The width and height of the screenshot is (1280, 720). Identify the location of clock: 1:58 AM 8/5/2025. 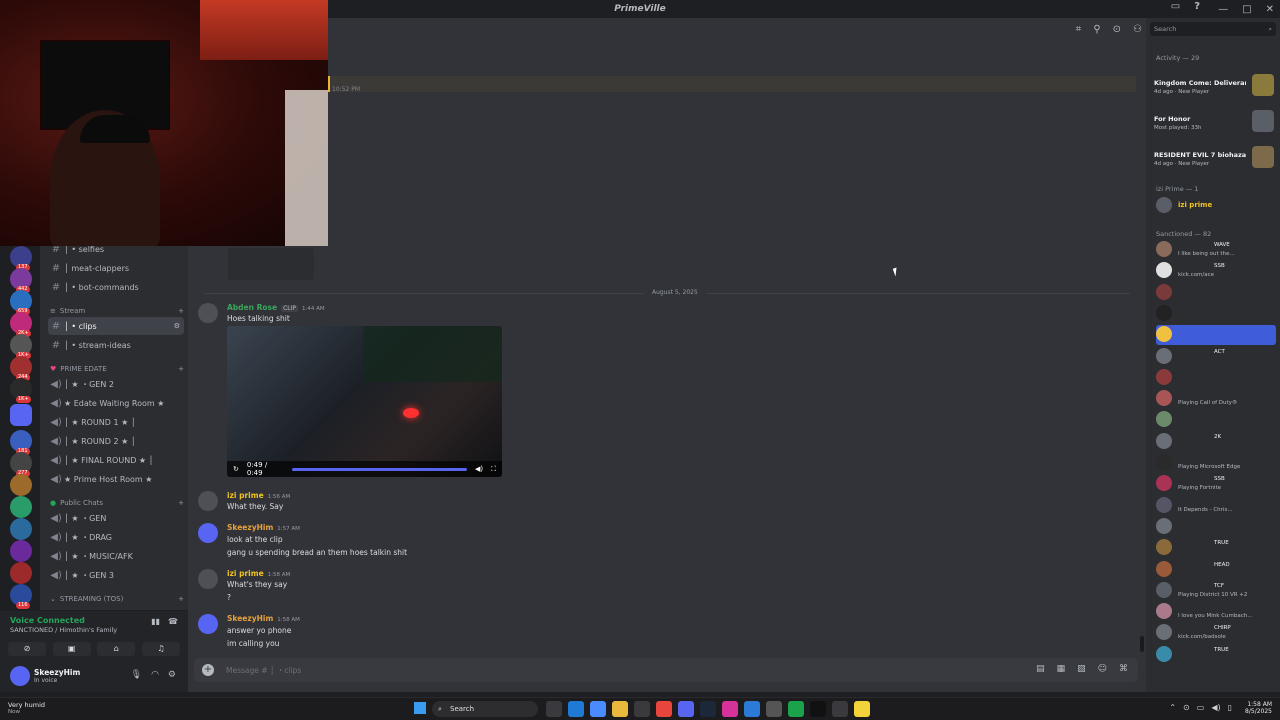
(1258, 708).